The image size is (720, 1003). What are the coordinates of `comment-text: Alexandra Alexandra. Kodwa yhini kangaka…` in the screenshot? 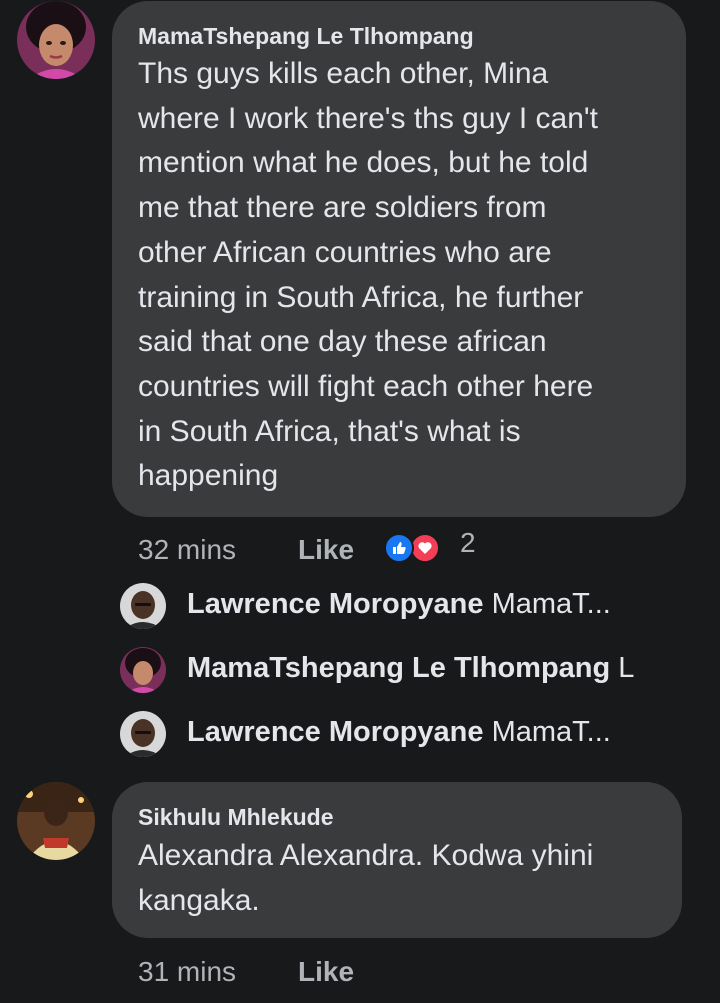 It's located at (366, 878).